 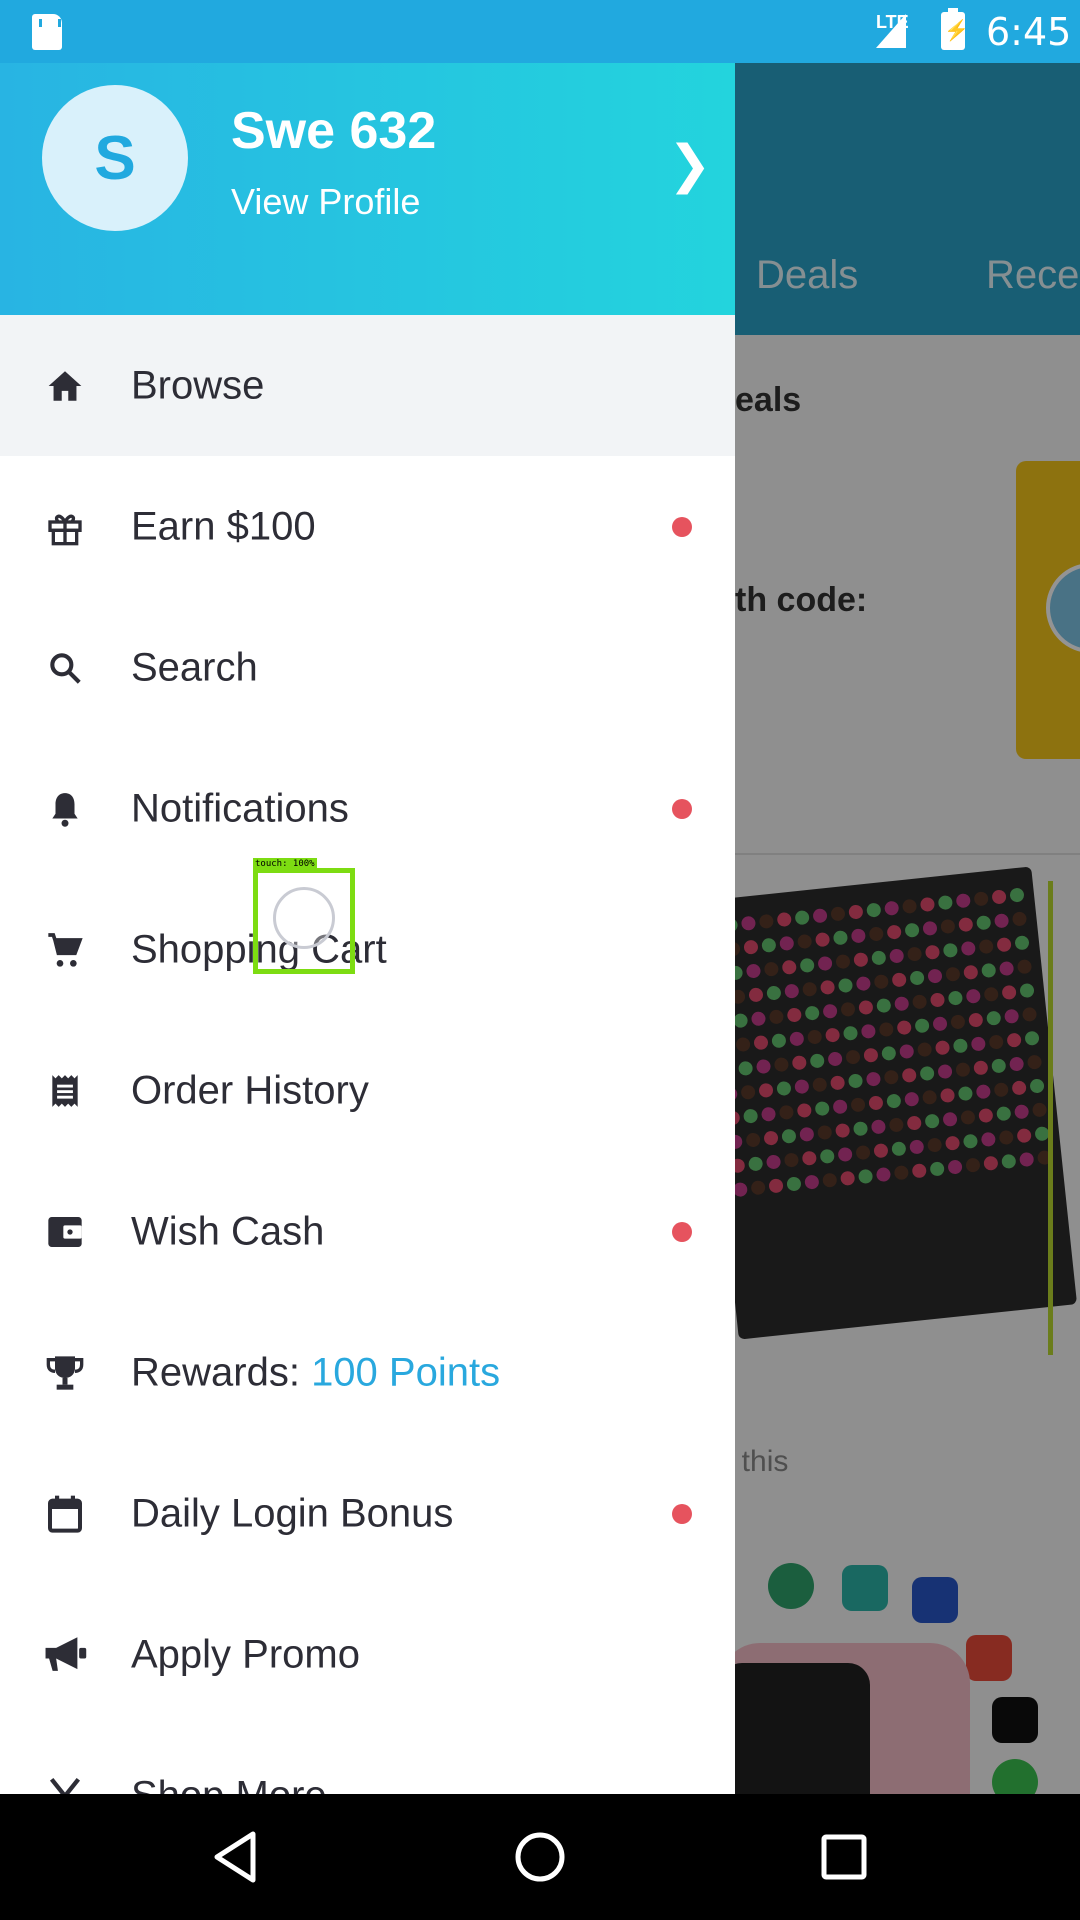 I want to click on search-icon, so click(x=65, y=668).